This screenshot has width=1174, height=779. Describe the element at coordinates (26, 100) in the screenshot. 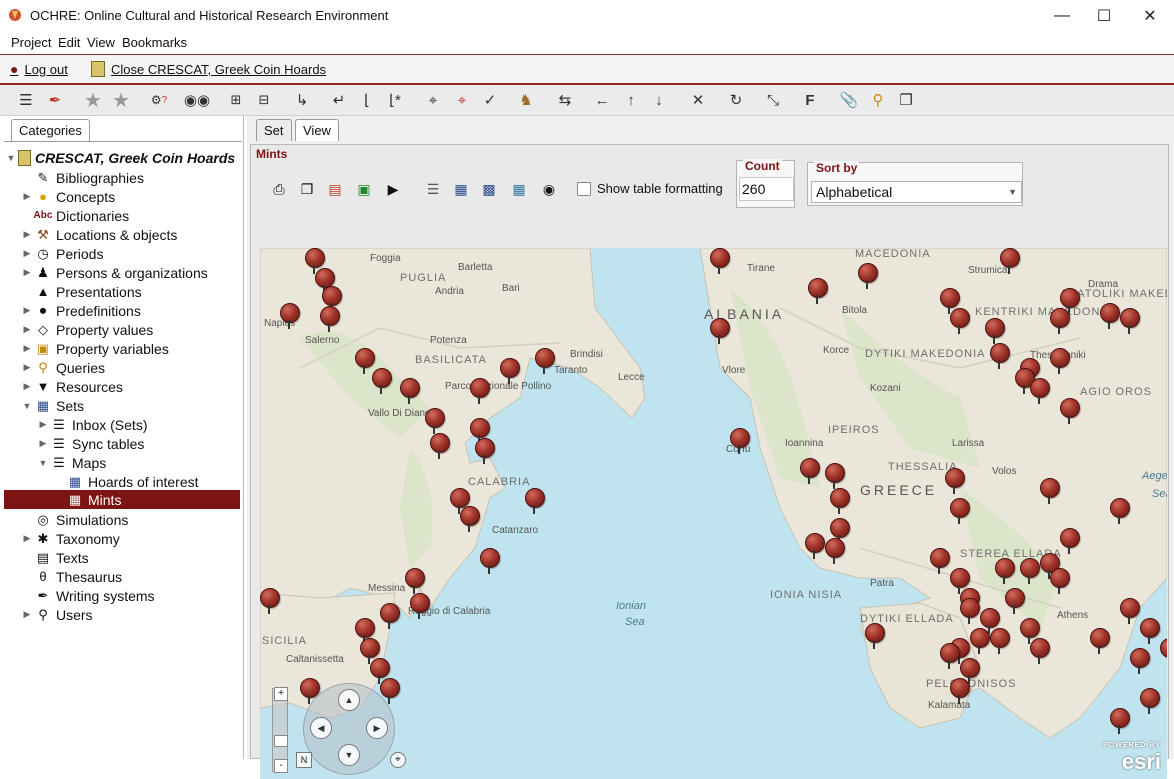

I see `hierarchy-icon: ☰` at that location.